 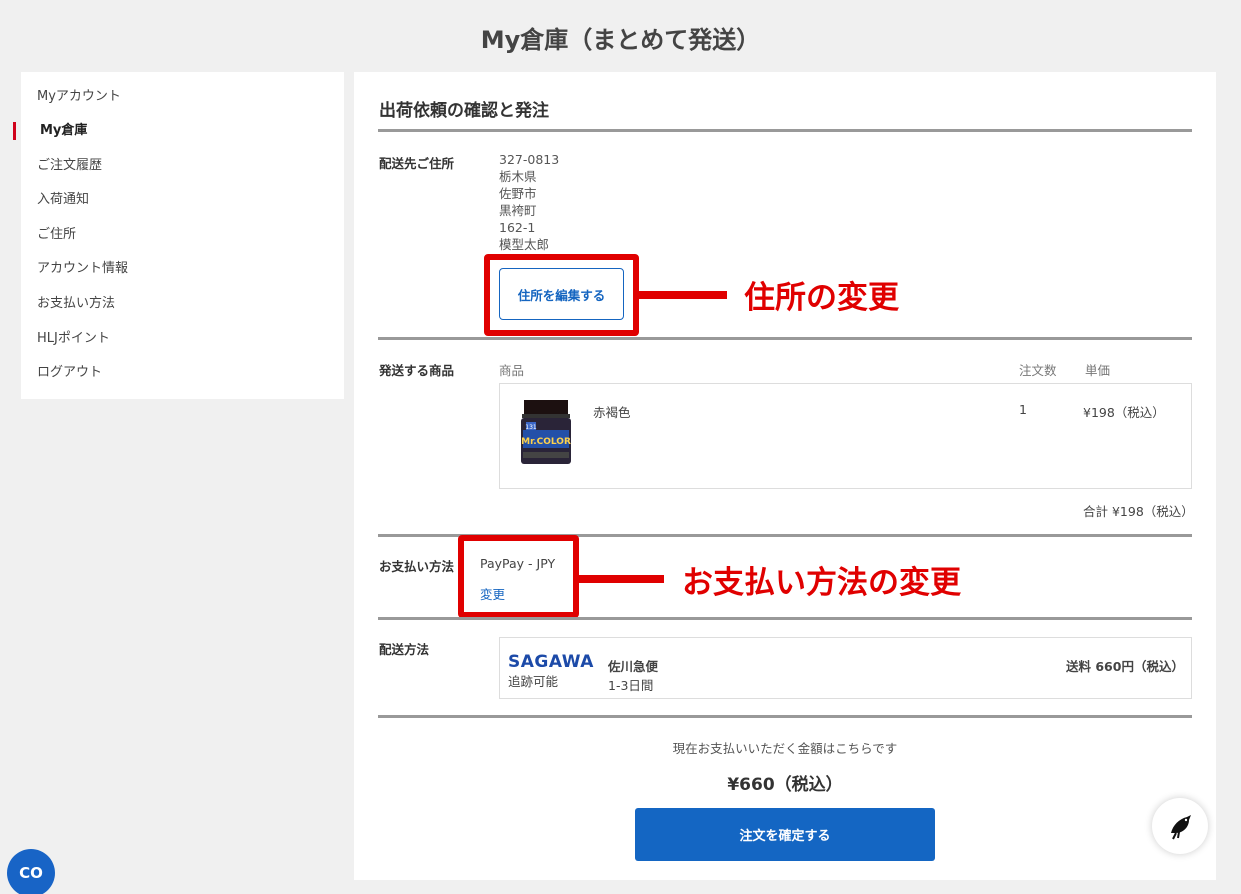 What do you see at coordinates (533, 681) in the screenshot?
I see `tracking-availability: 追跡可能` at bounding box center [533, 681].